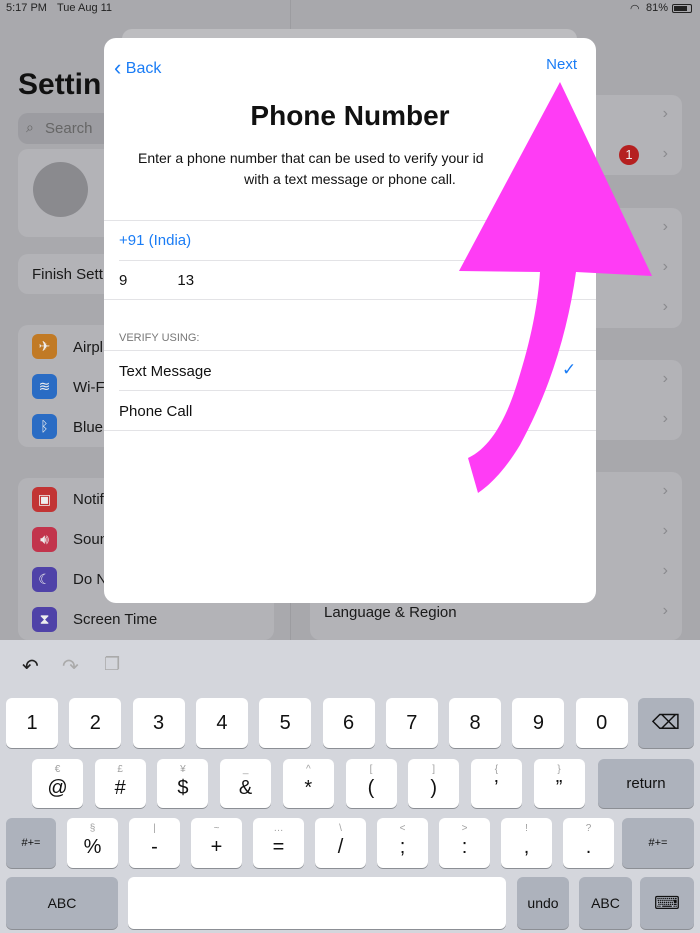 The height and width of the screenshot is (933, 700). I want to click on paste-icon: ❐, so click(112, 664).